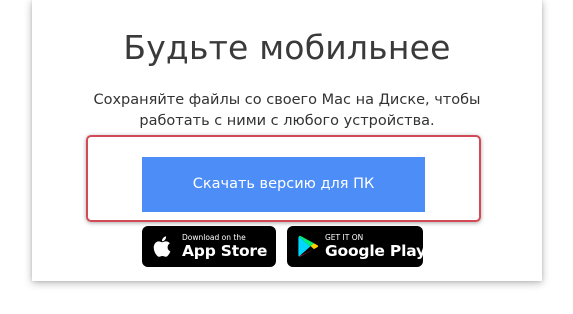 The height and width of the screenshot is (314, 573). What do you see at coordinates (287, 47) in the screenshot?
I see `page-title: Будьте мобильнее` at bounding box center [287, 47].